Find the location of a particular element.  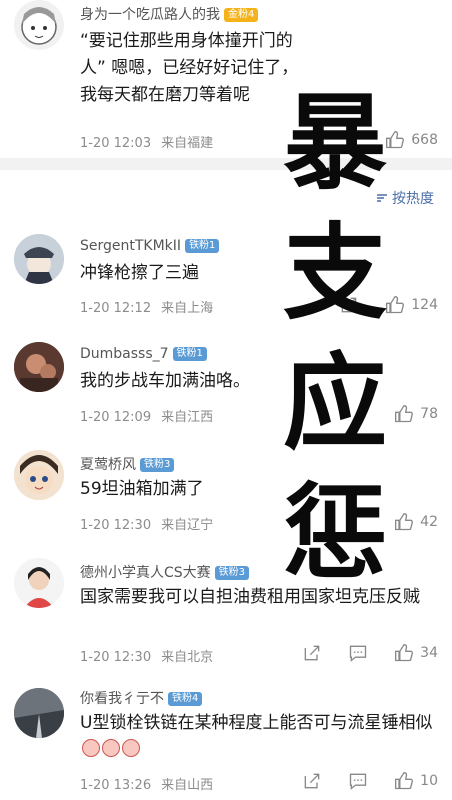

like-count: 78 is located at coordinates (429, 414).